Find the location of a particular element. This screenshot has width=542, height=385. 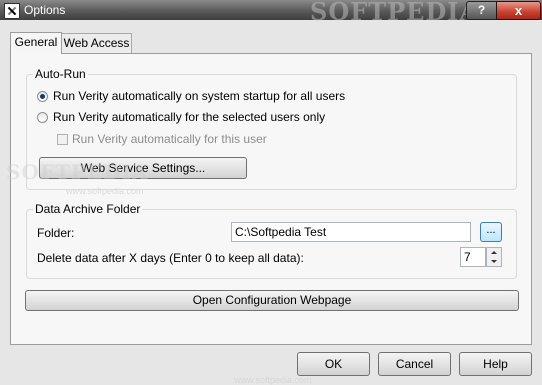

tab-general: General is located at coordinates (36, 43).